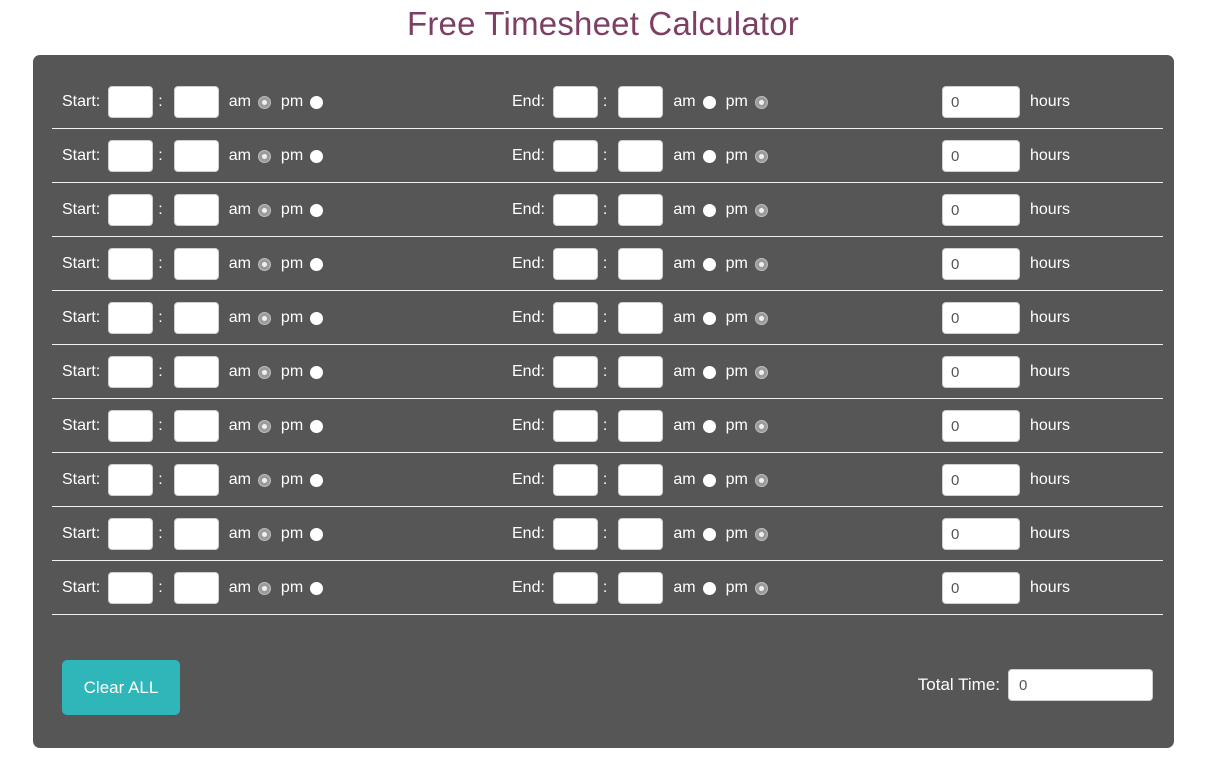 The height and width of the screenshot is (773, 1206). I want to click on total-time-input, so click(1080, 685).